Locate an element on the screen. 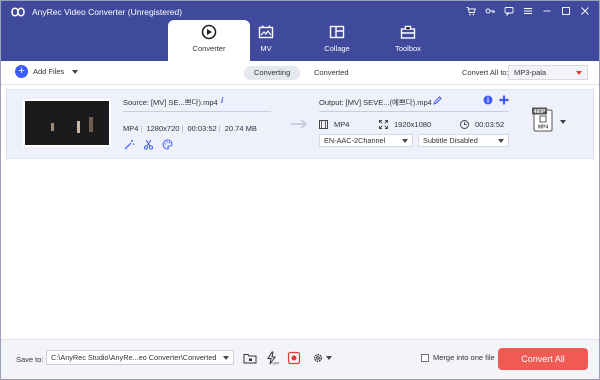 Image resolution: width=600 pixels, height=380 pixels. open-folder-button is located at coordinates (249, 357).